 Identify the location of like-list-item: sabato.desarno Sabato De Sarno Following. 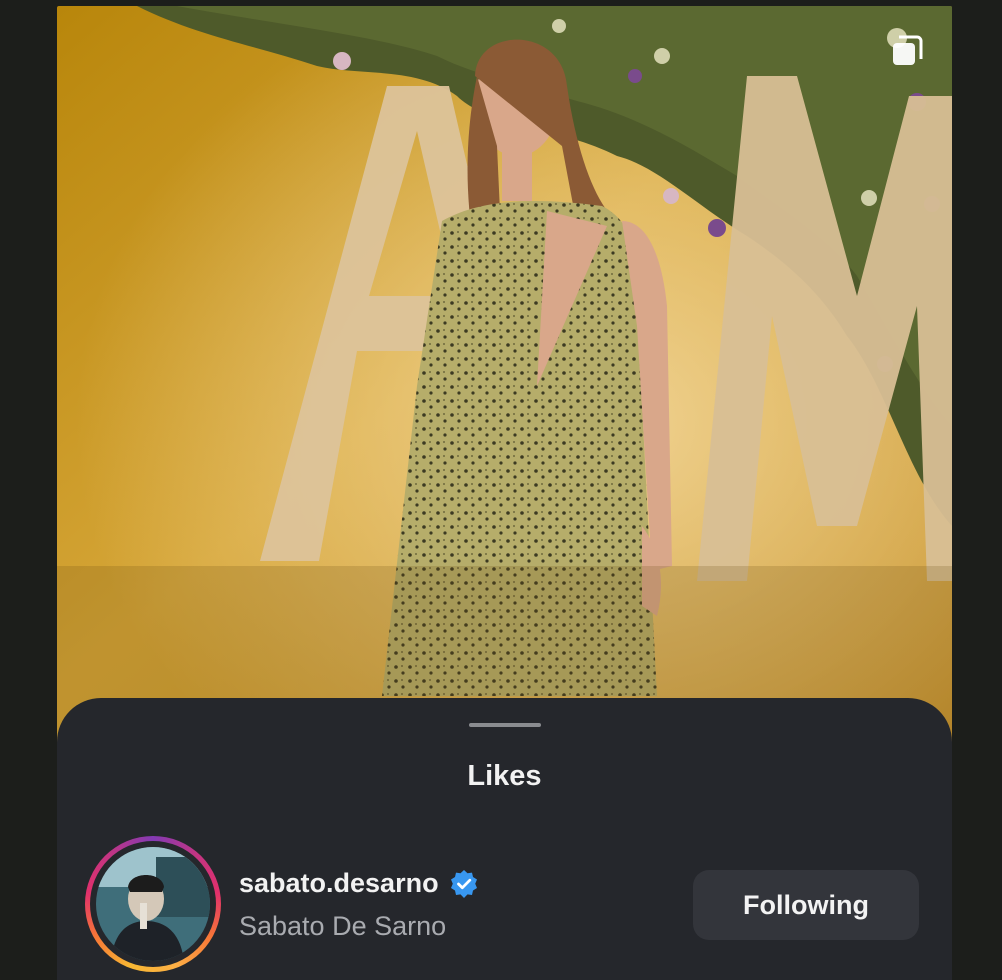
(504, 905).